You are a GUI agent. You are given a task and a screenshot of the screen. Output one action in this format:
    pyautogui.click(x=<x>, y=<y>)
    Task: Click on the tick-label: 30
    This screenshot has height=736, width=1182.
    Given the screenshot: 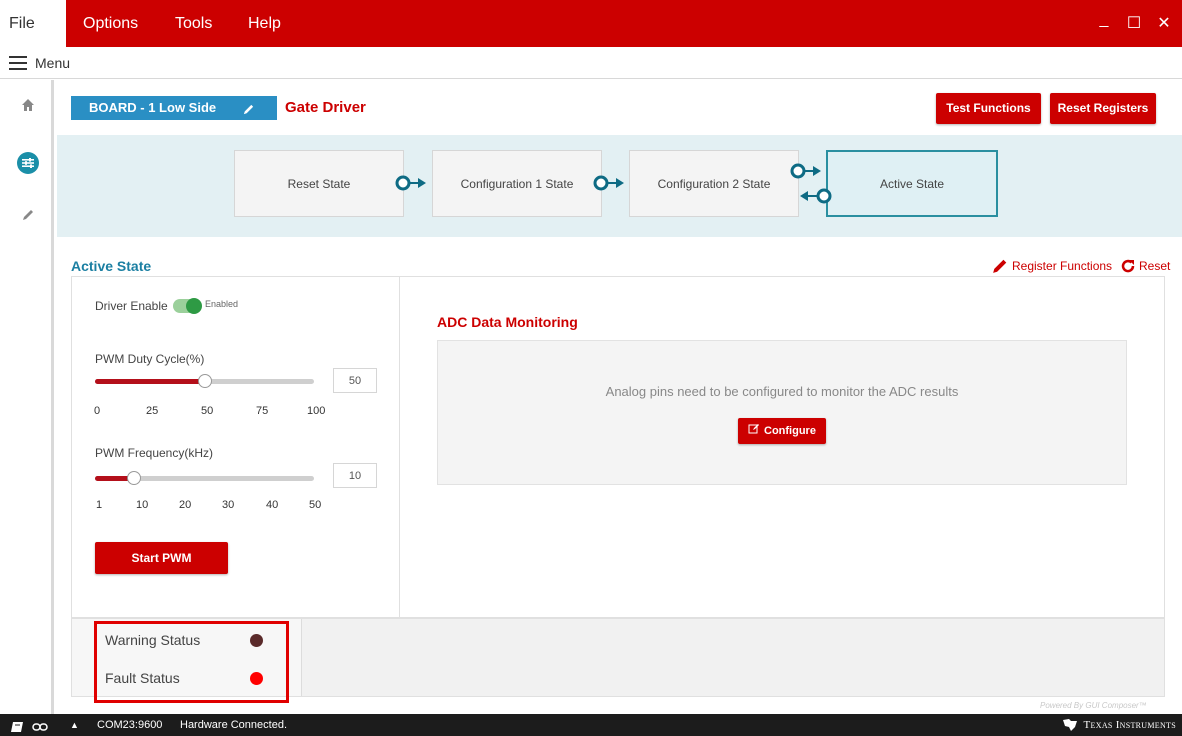 What is the action you would take?
    pyautogui.click(x=228, y=505)
    